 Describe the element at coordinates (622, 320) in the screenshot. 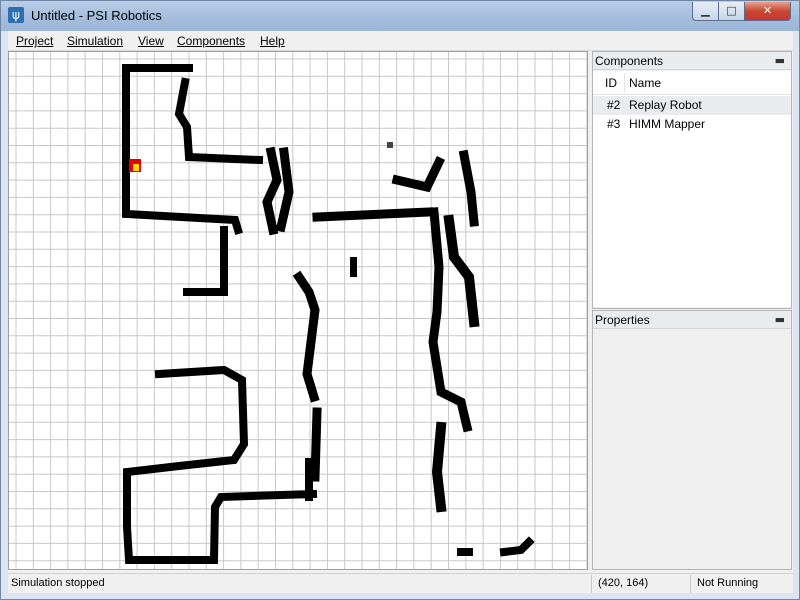

I see `properties-panel-title: Properties` at that location.